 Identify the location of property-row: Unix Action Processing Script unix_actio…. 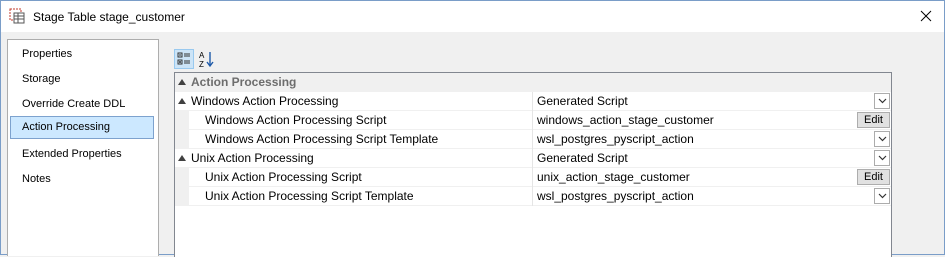
(533, 177).